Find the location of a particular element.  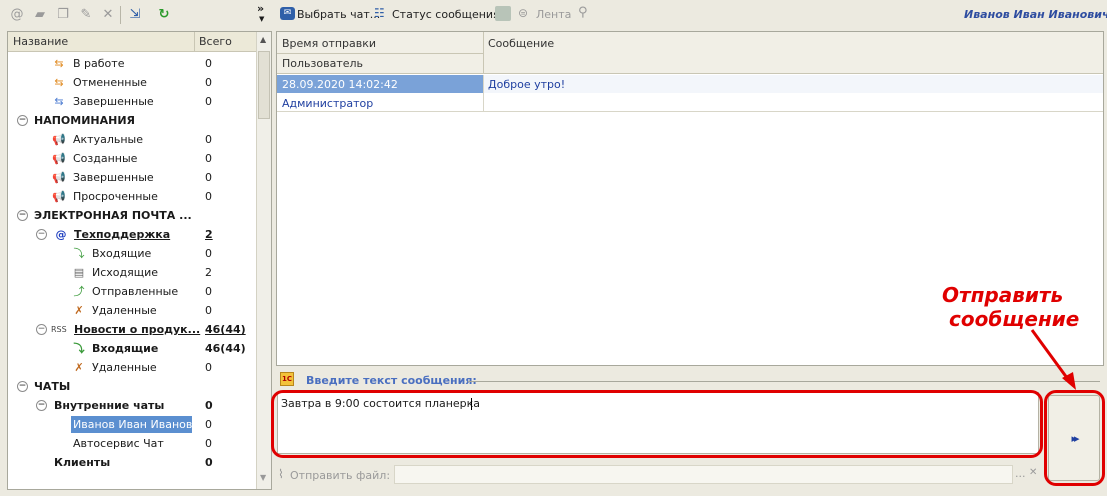

tree-item-news-deleted: ✗ Удаленные 0 is located at coordinates (132, 367).